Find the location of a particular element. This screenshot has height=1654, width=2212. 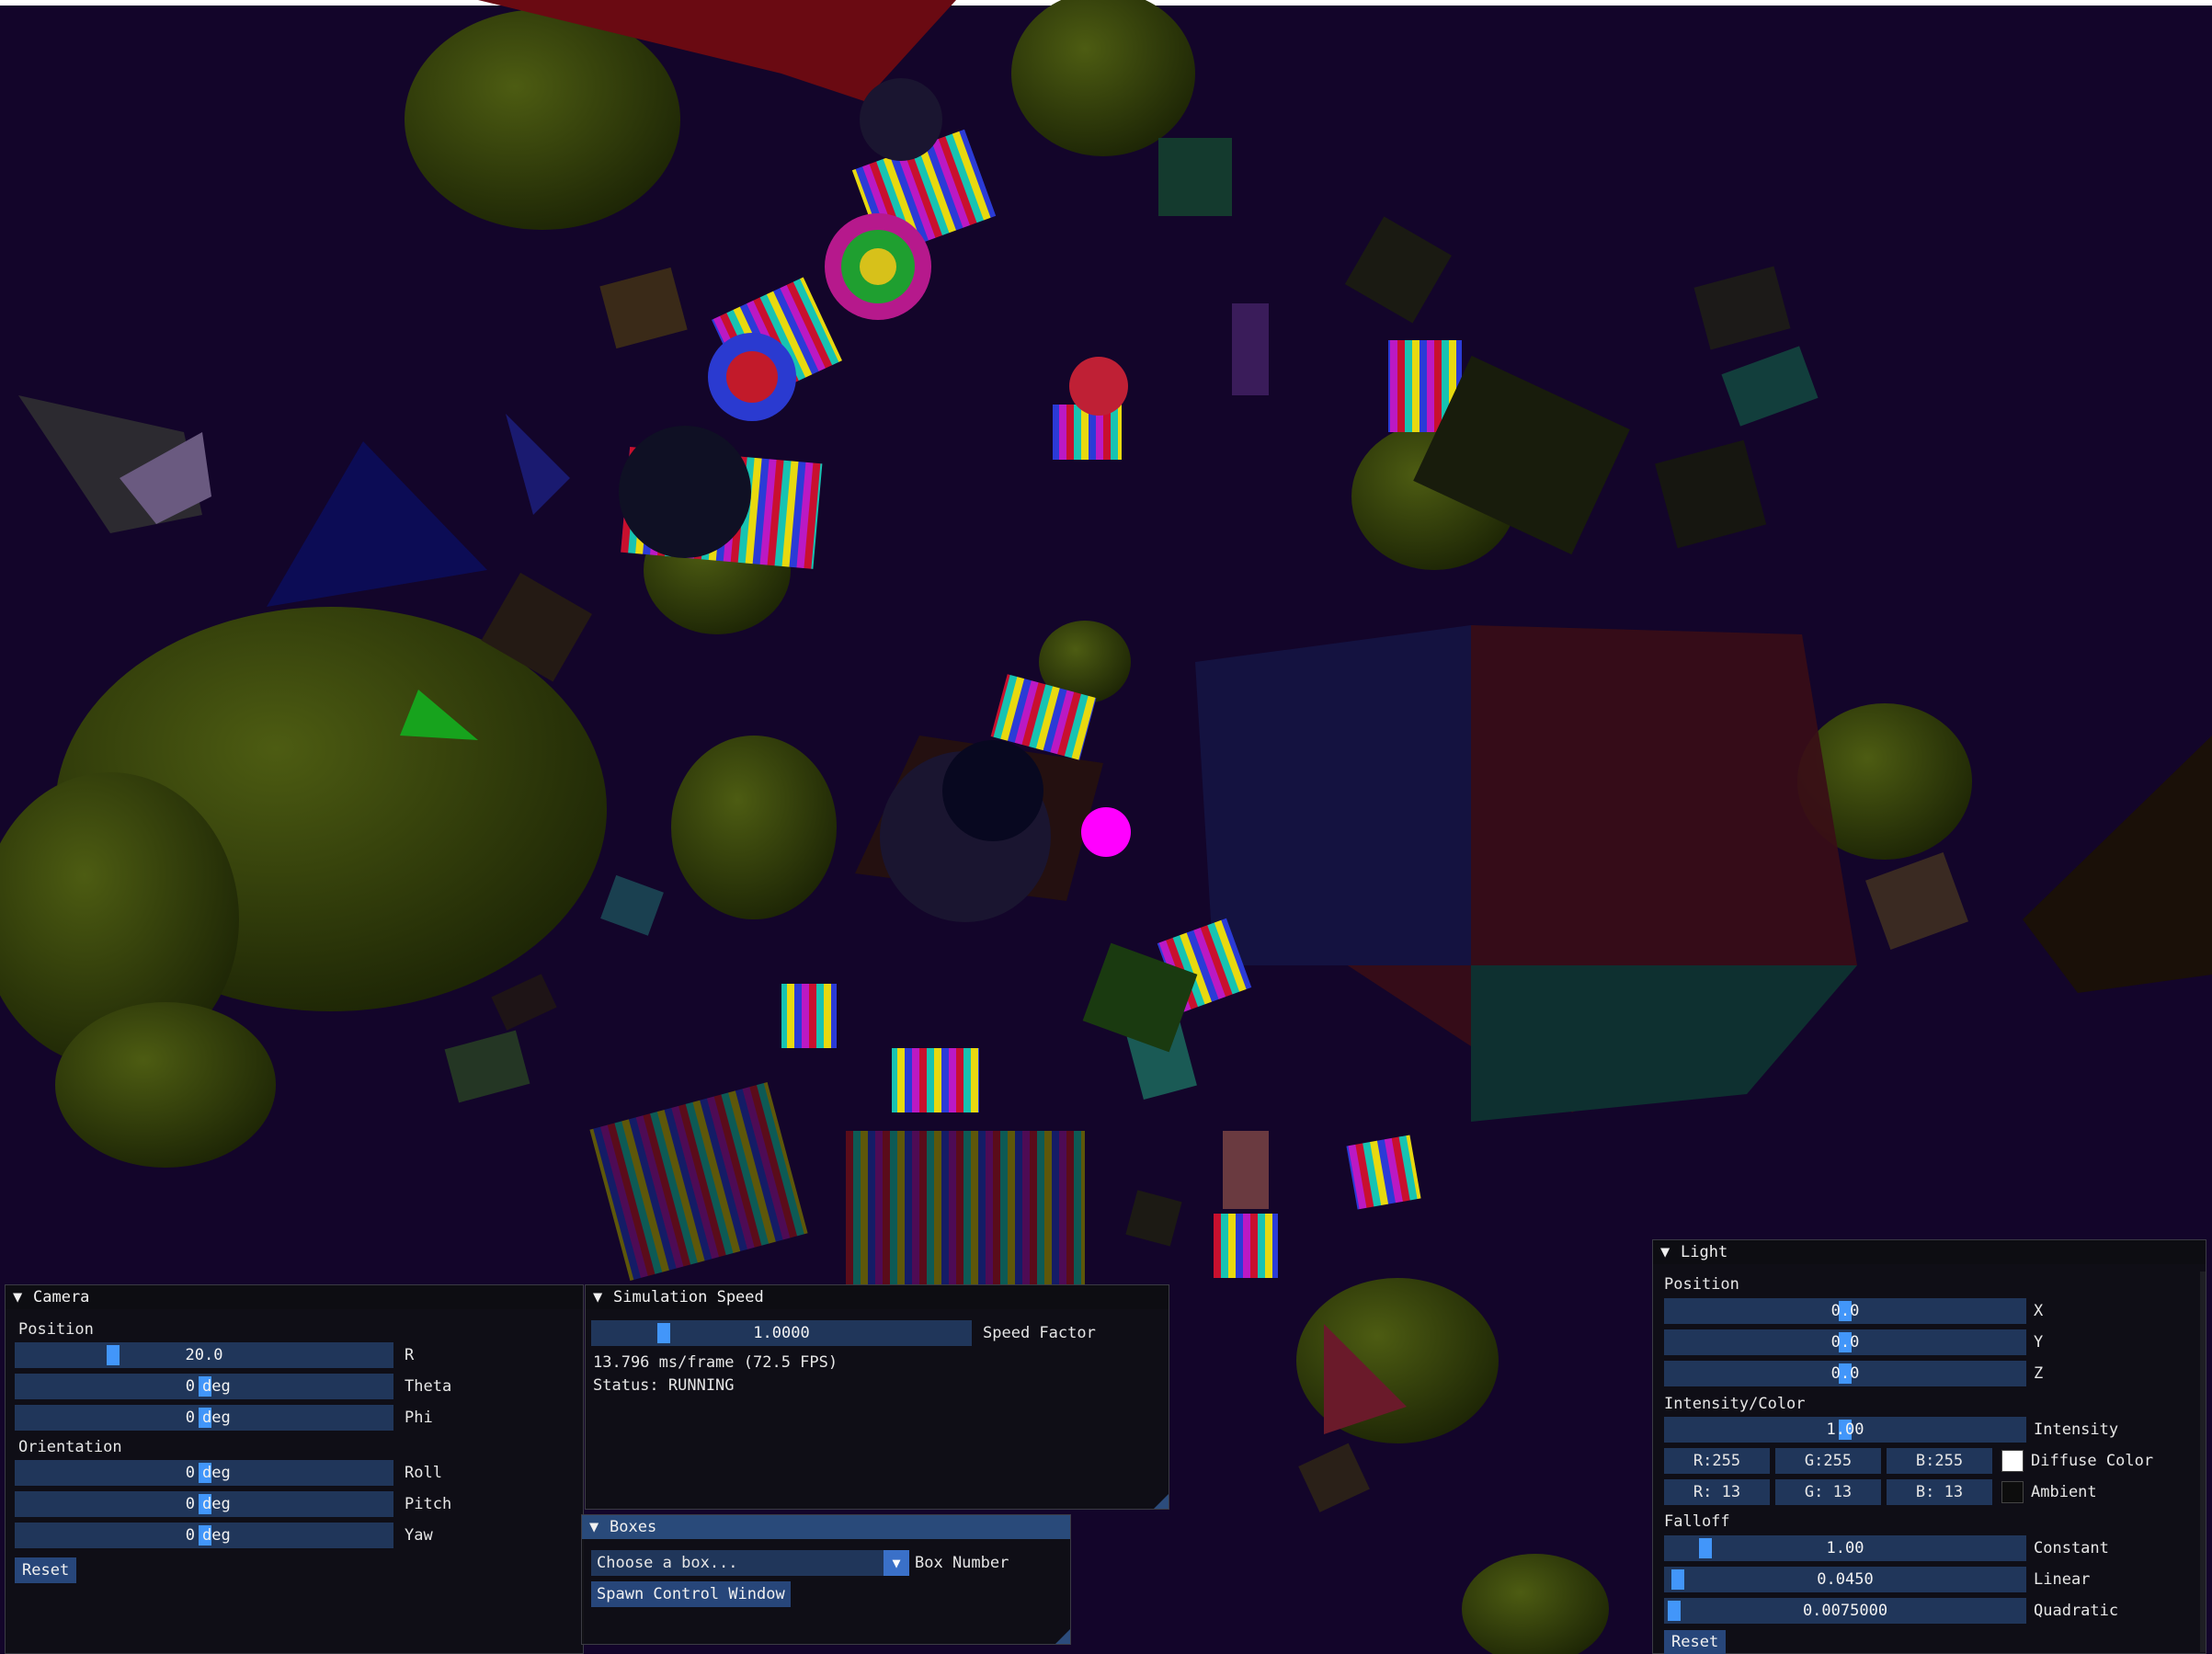

light-z-slider: 0.0 is located at coordinates (1845, 1373).